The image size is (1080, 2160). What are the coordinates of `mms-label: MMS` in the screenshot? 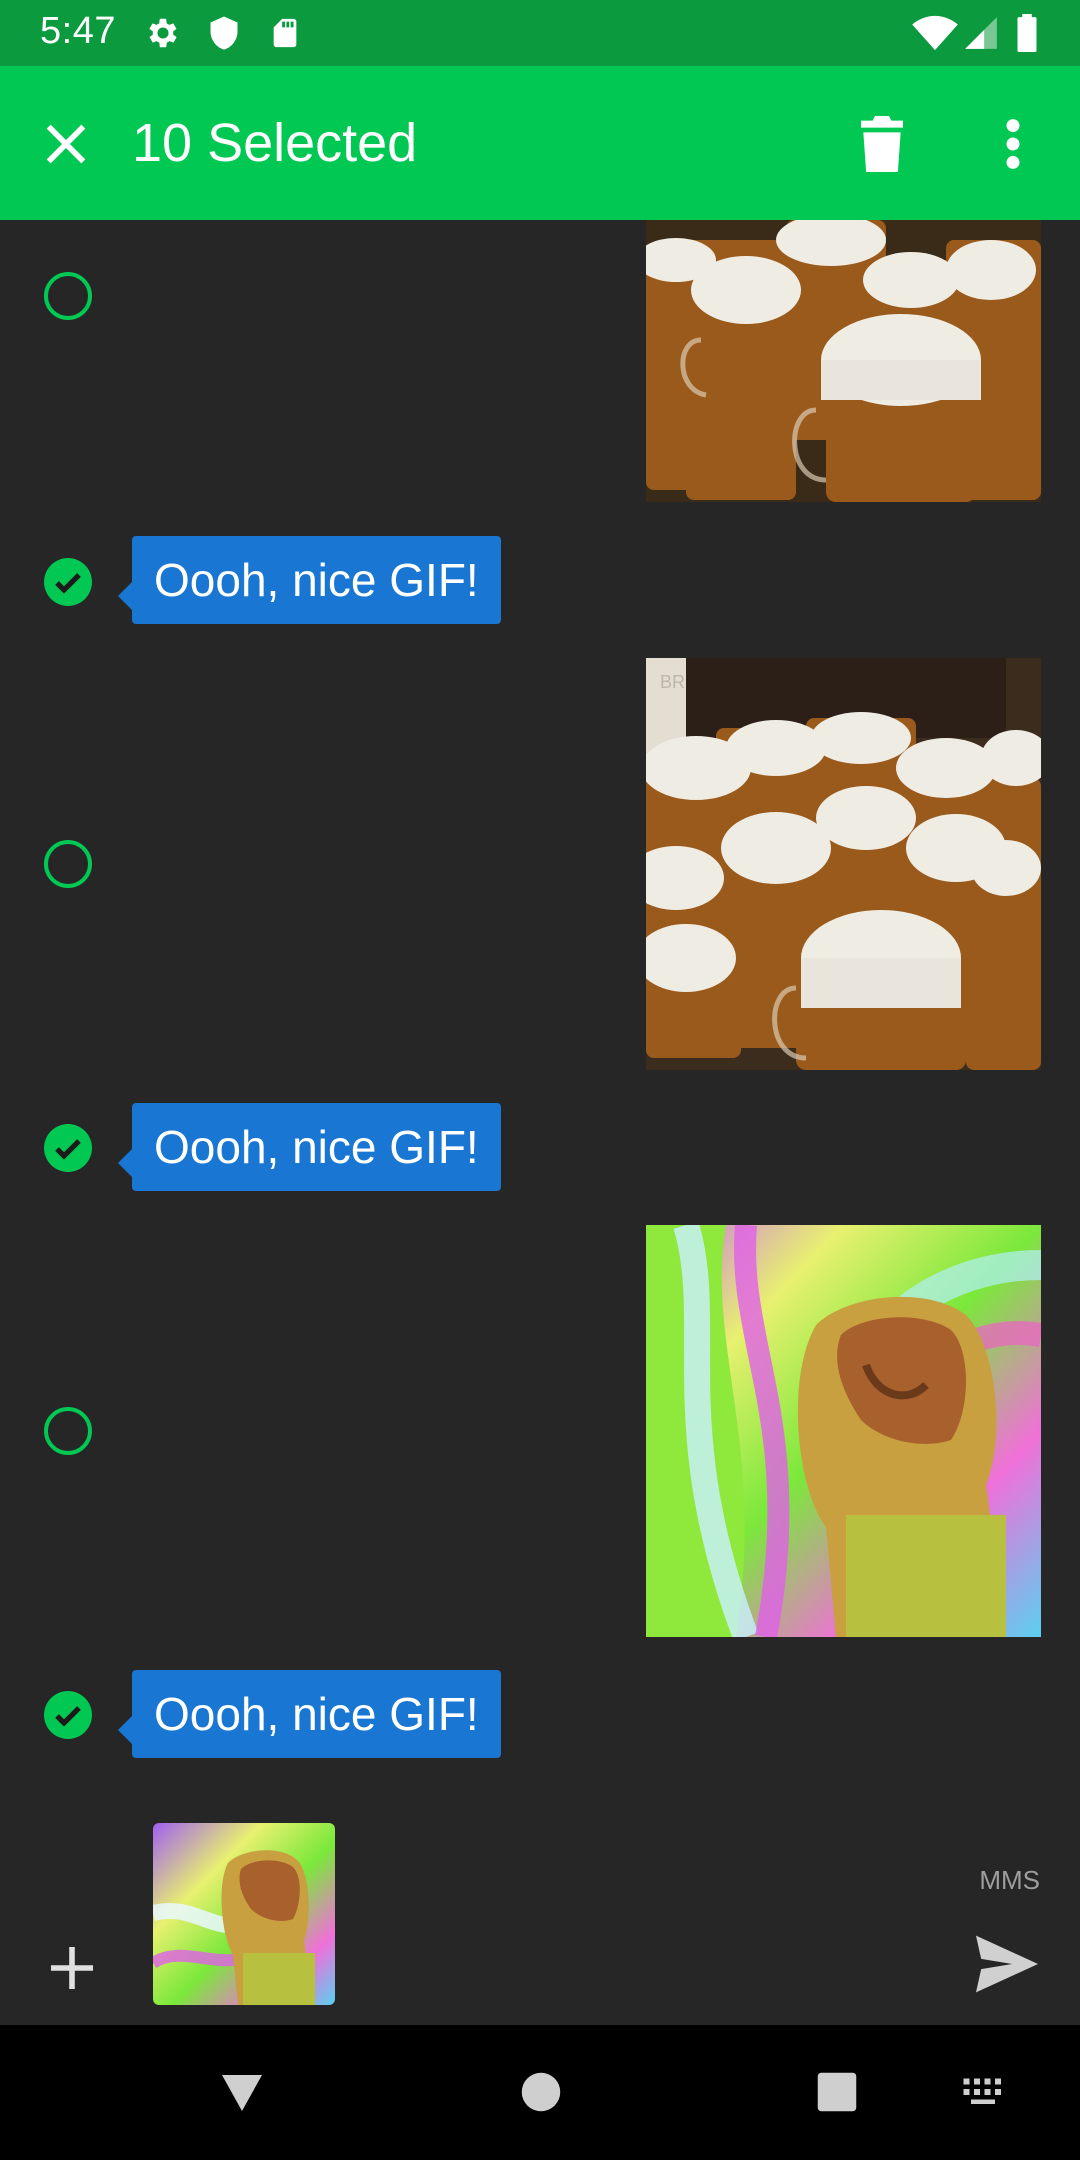 It's located at (1009, 1880).